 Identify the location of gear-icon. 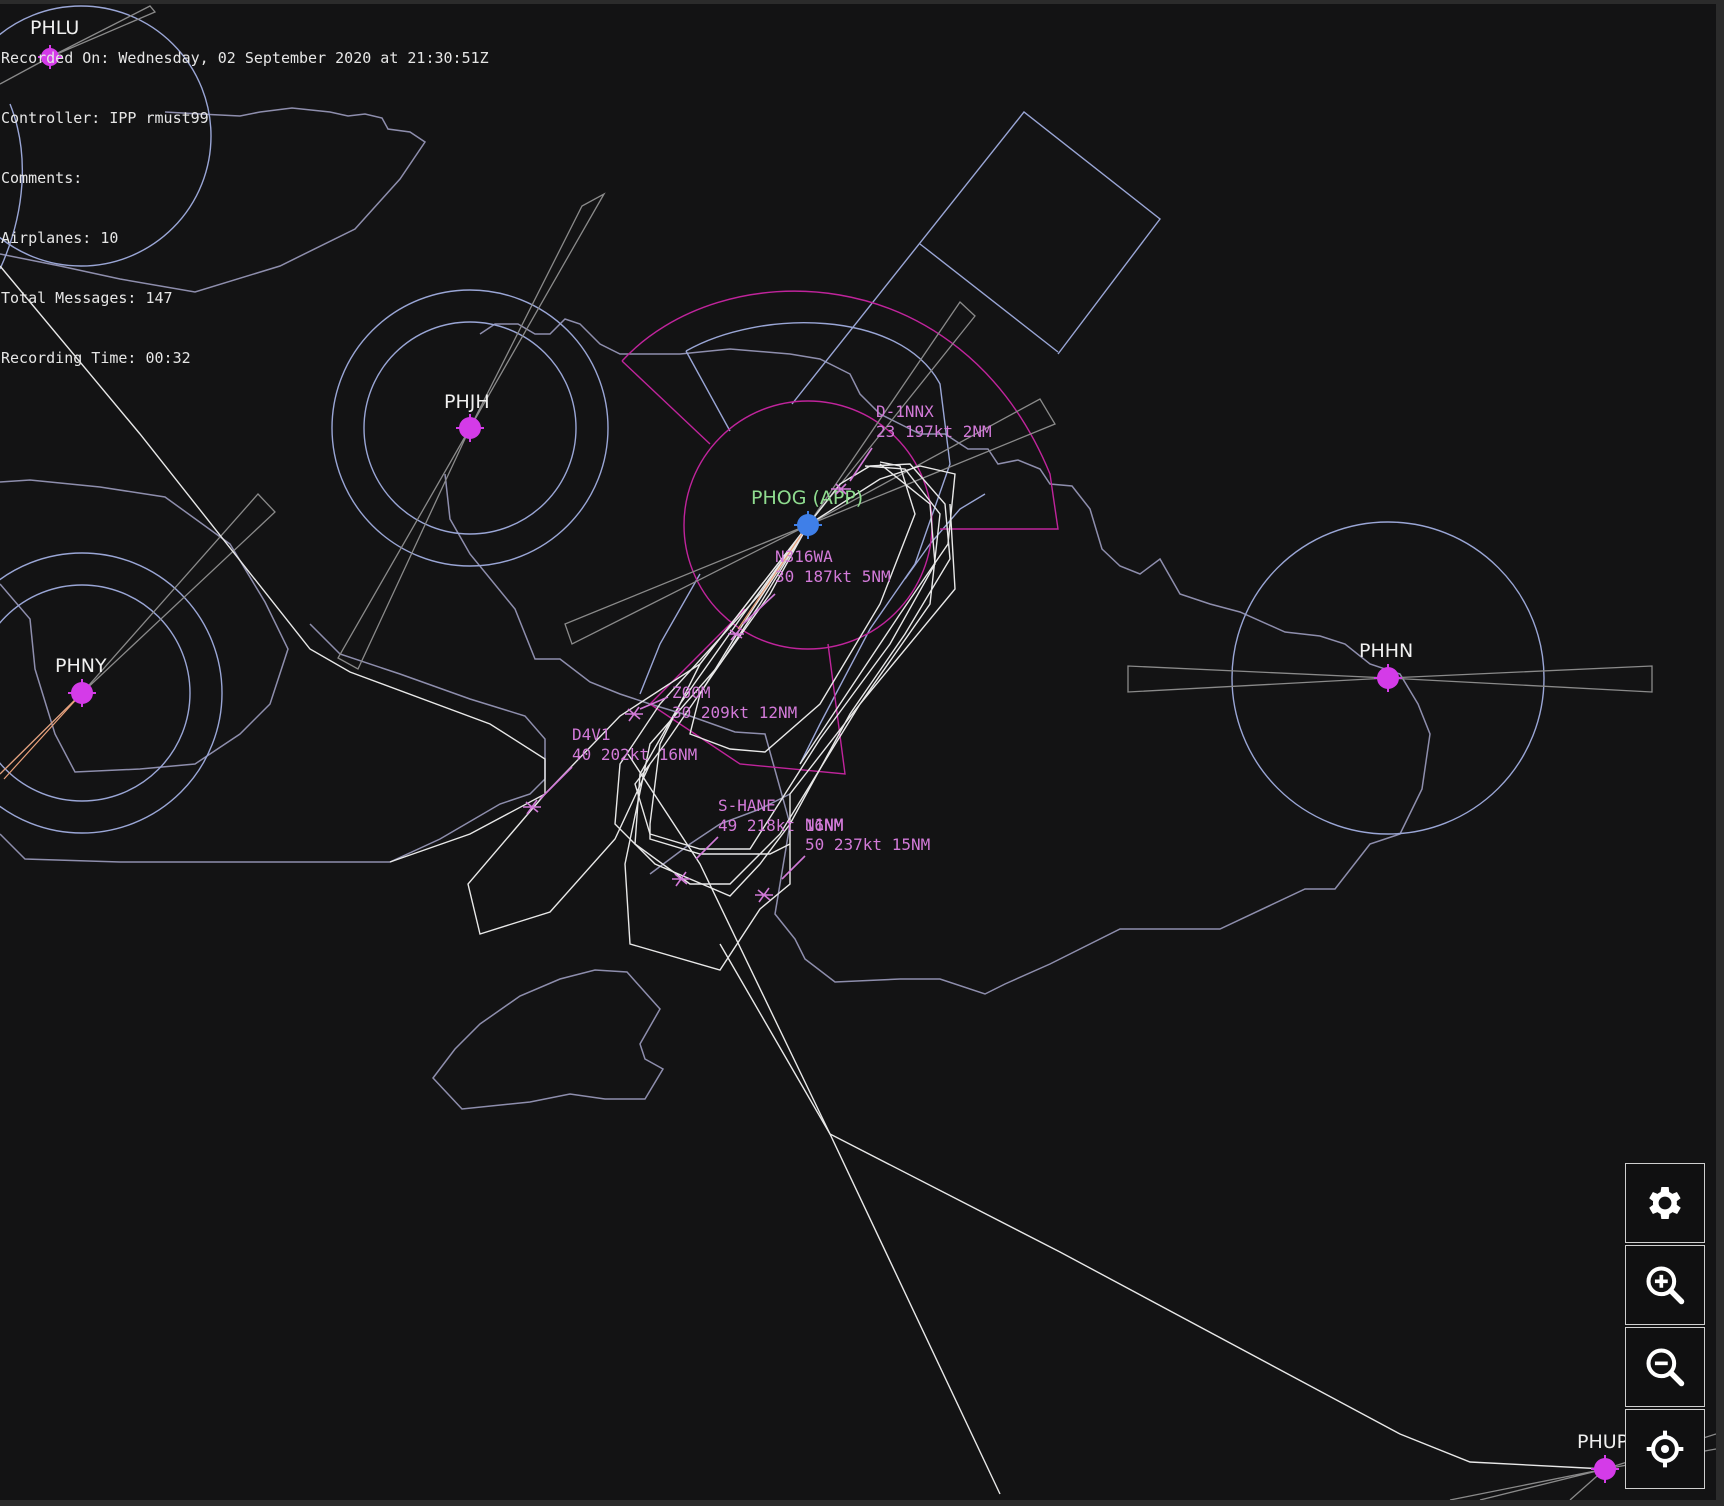
(1665, 1203).